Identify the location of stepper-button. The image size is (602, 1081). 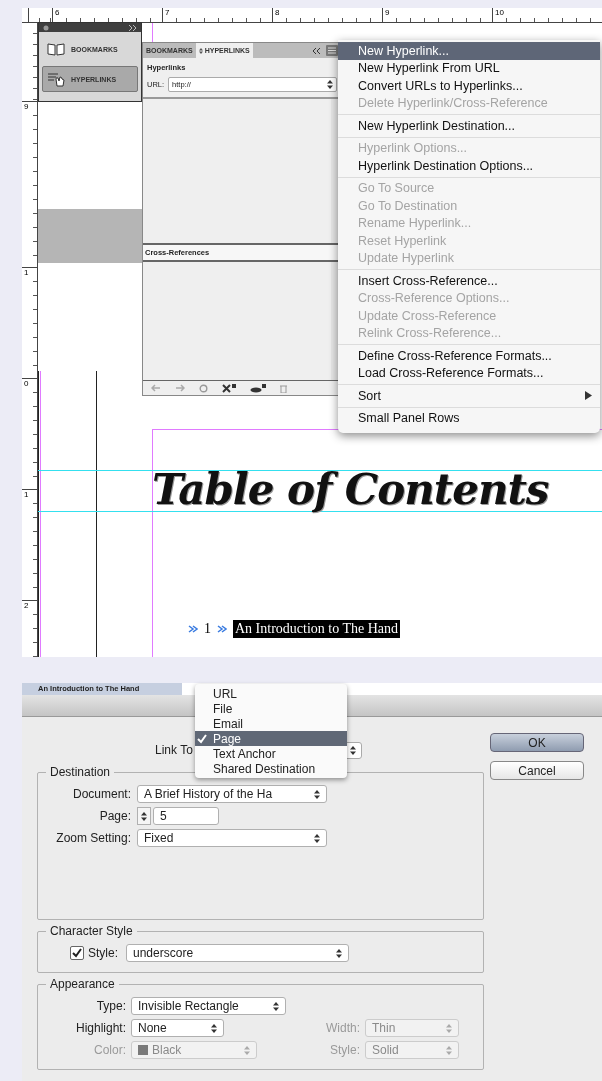
(144, 816).